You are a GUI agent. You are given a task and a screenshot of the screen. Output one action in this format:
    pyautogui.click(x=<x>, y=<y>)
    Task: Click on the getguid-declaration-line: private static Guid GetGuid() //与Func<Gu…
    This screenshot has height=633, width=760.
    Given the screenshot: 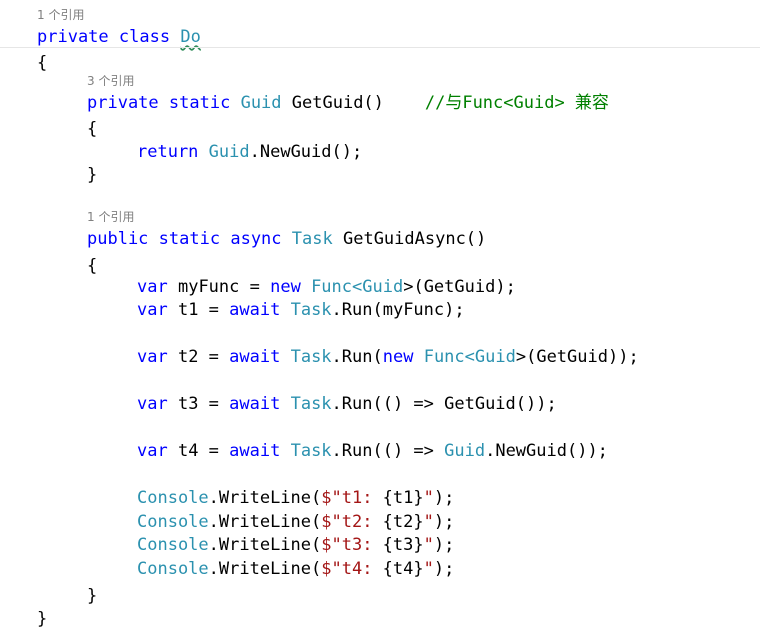 What is the action you would take?
    pyautogui.click(x=348, y=103)
    